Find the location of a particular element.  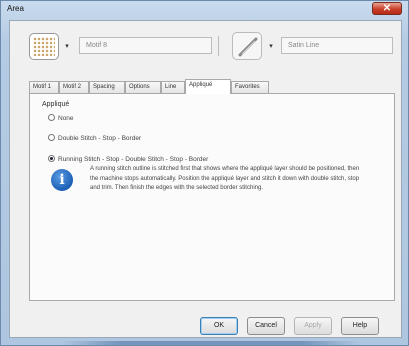

needle-dropdown-icon: ▾ is located at coordinates (271, 47).